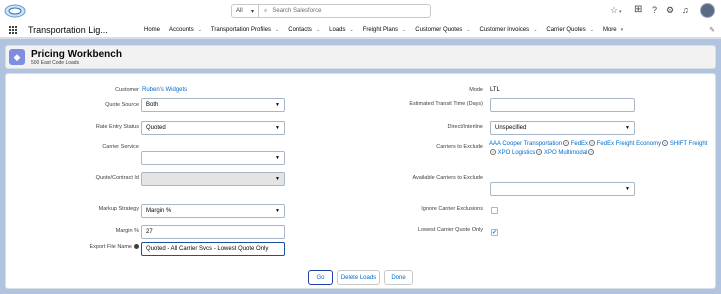  I want to click on nav-item-loads: Loads ⌄, so click(341, 30).